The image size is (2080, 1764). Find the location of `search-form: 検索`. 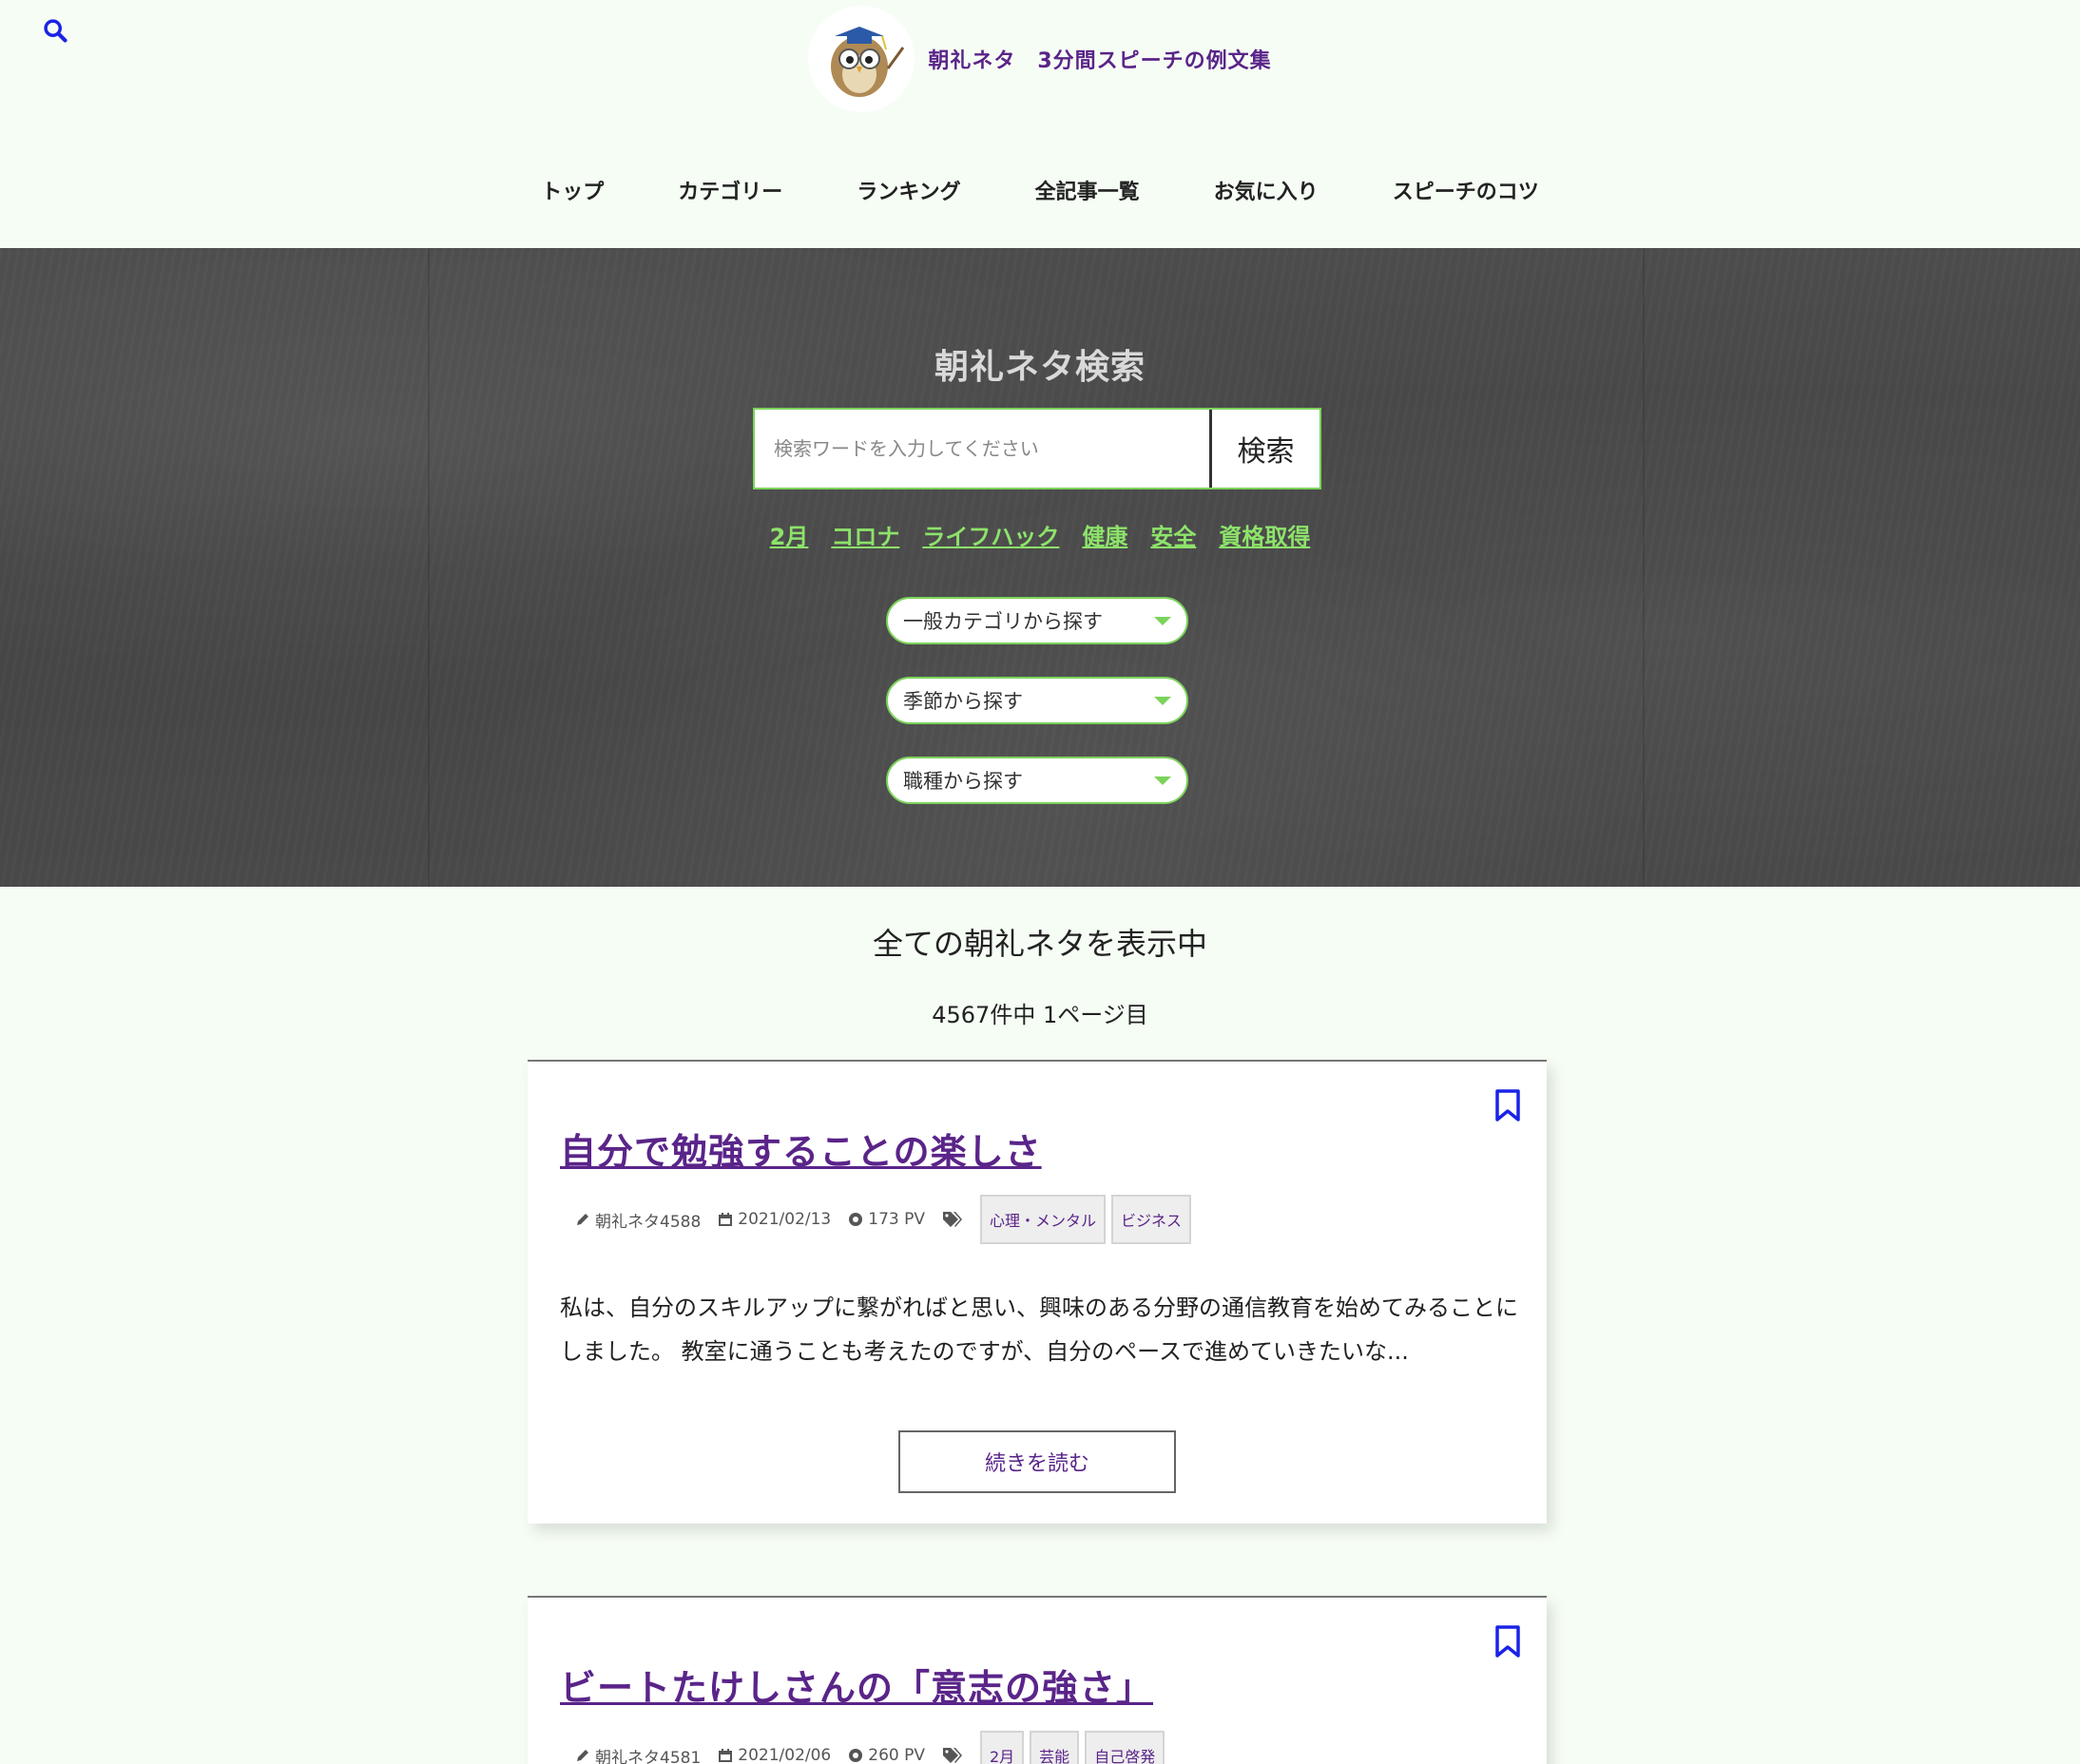

search-form: 検索 is located at coordinates (1037, 448).